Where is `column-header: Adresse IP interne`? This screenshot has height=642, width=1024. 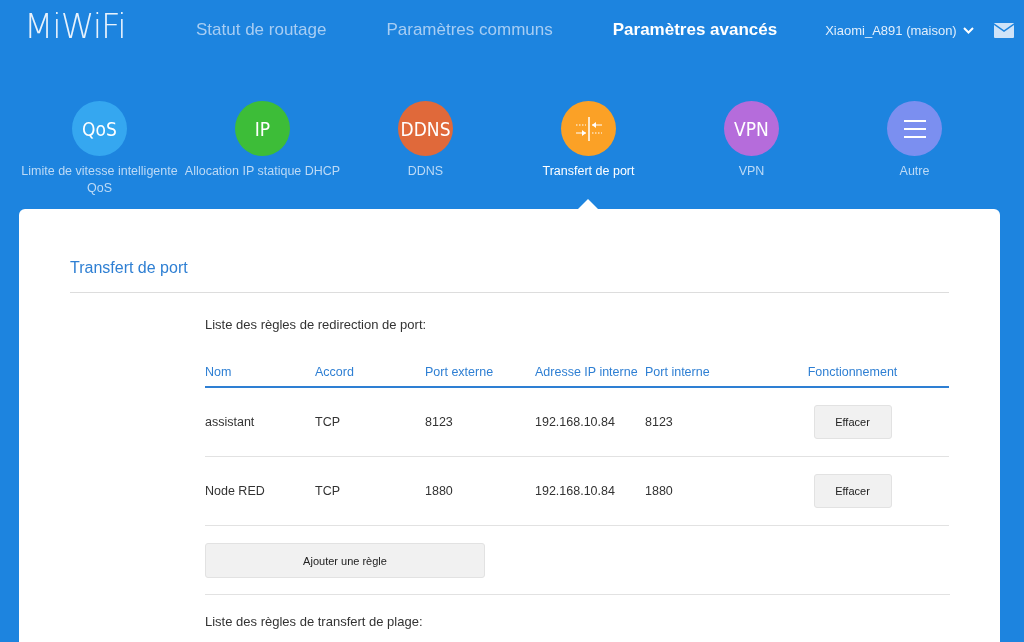
column-header: Adresse IP interne is located at coordinates (587, 372).